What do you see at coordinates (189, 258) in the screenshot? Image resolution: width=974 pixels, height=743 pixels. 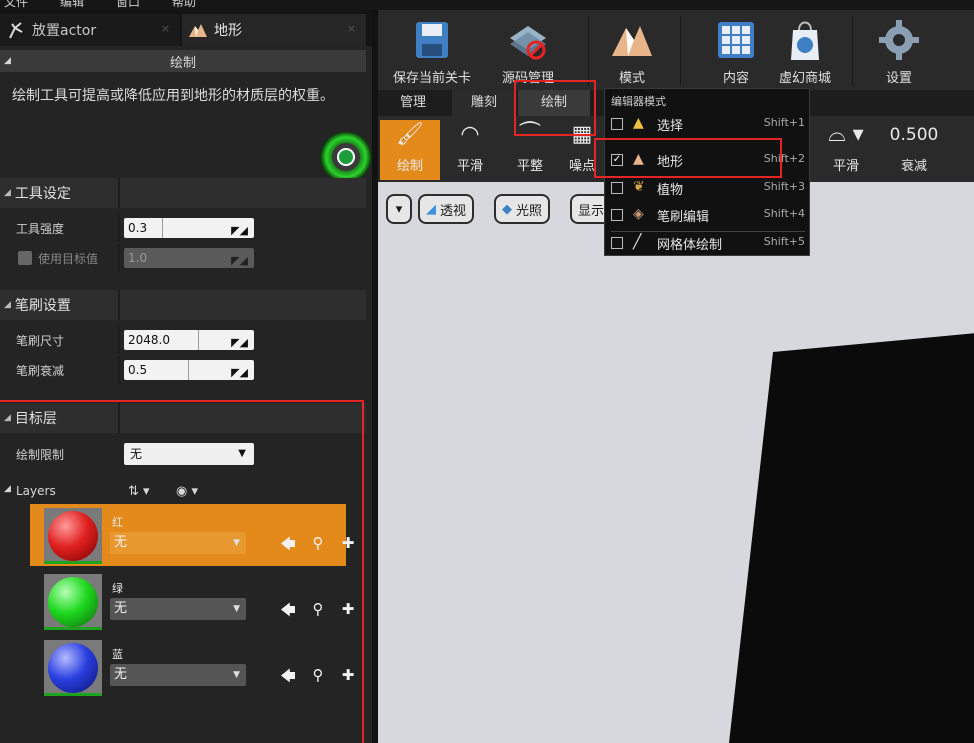 I see `target-value-field: 1.0 ◤◢` at bounding box center [189, 258].